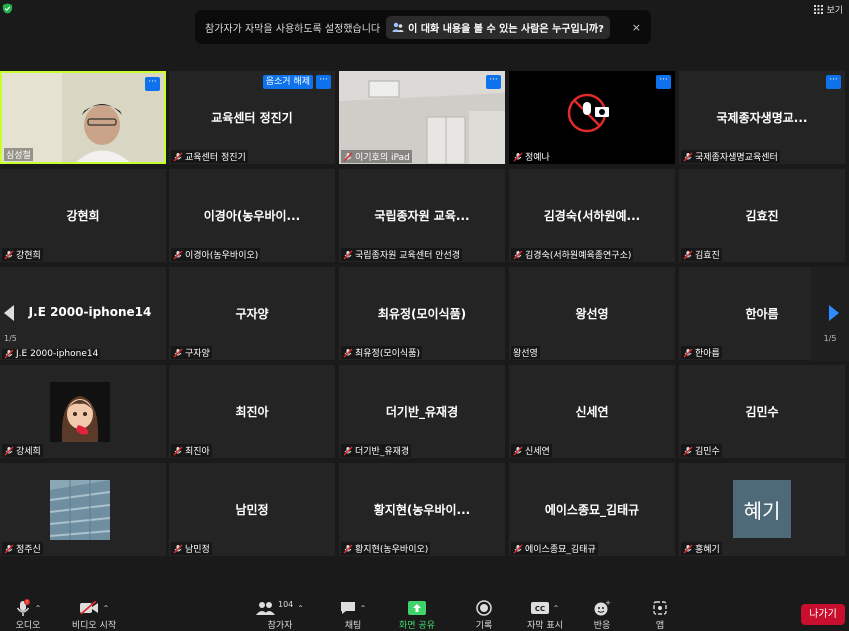 This screenshot has width=849, height=631. What do you see at coordinates (353, 614) in the screenshot?
I see `chat-button: ⌃ 채팅` at bounding box center [353, 614].